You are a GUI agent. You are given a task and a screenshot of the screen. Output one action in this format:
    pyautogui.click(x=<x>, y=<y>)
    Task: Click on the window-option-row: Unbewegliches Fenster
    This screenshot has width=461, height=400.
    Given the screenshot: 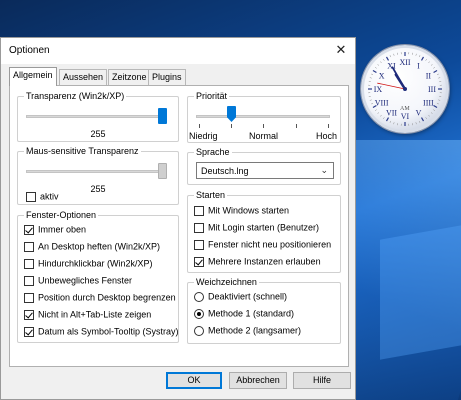 What is the action you would take?
    pyautogui.click(x=78, y=281)
    